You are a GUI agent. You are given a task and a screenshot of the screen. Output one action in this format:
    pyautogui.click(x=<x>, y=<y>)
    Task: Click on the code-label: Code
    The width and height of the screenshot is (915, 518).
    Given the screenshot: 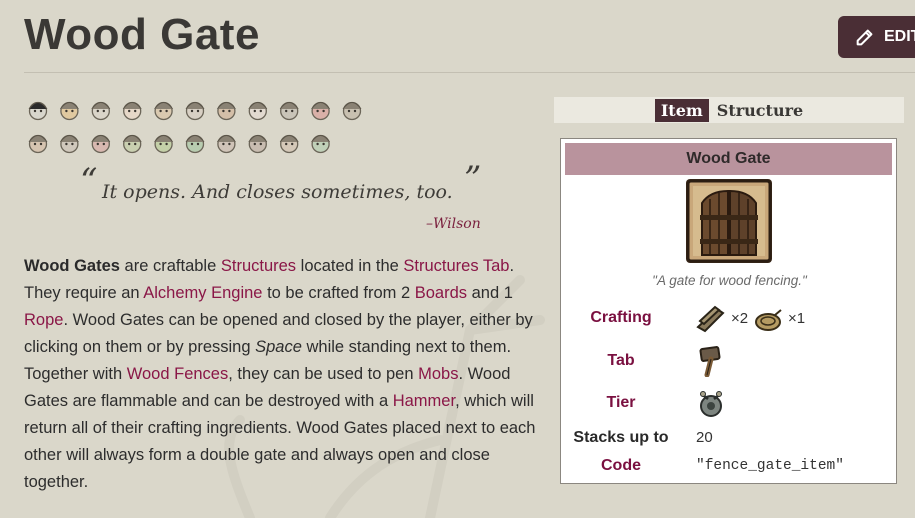 What is the action you would take?
    pyautogui.click(x=621, y=466)
    